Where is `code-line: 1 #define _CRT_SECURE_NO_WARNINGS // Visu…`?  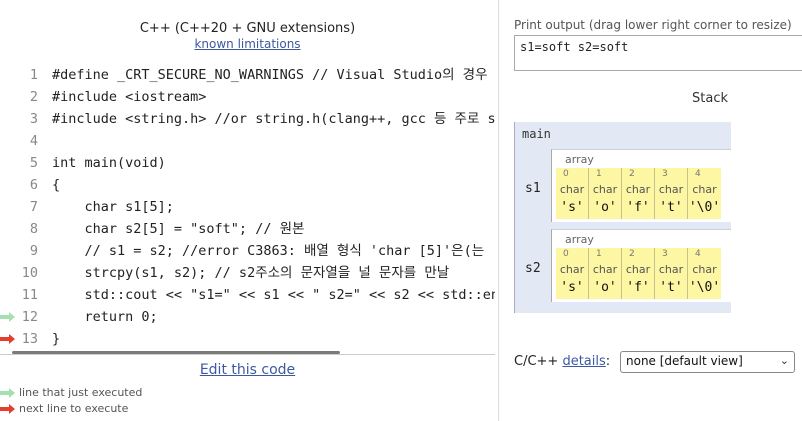
code-line: 1 #define _CRT_SECURE_NO_WARNINGS // Visu… is located at coordinates (247, 75).